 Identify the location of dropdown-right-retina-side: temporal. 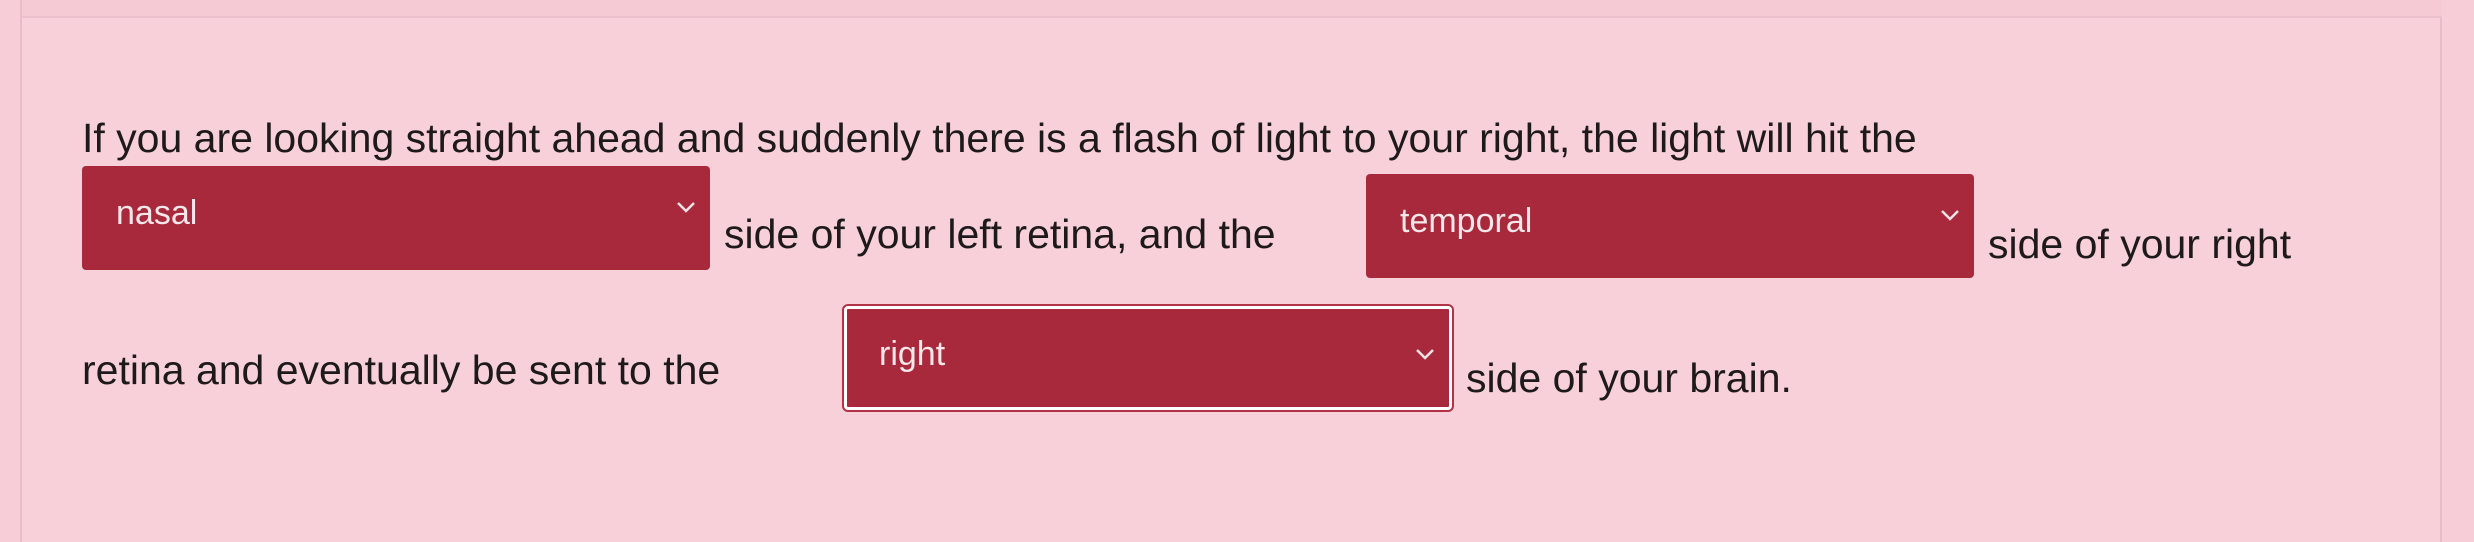
(1670, 226).